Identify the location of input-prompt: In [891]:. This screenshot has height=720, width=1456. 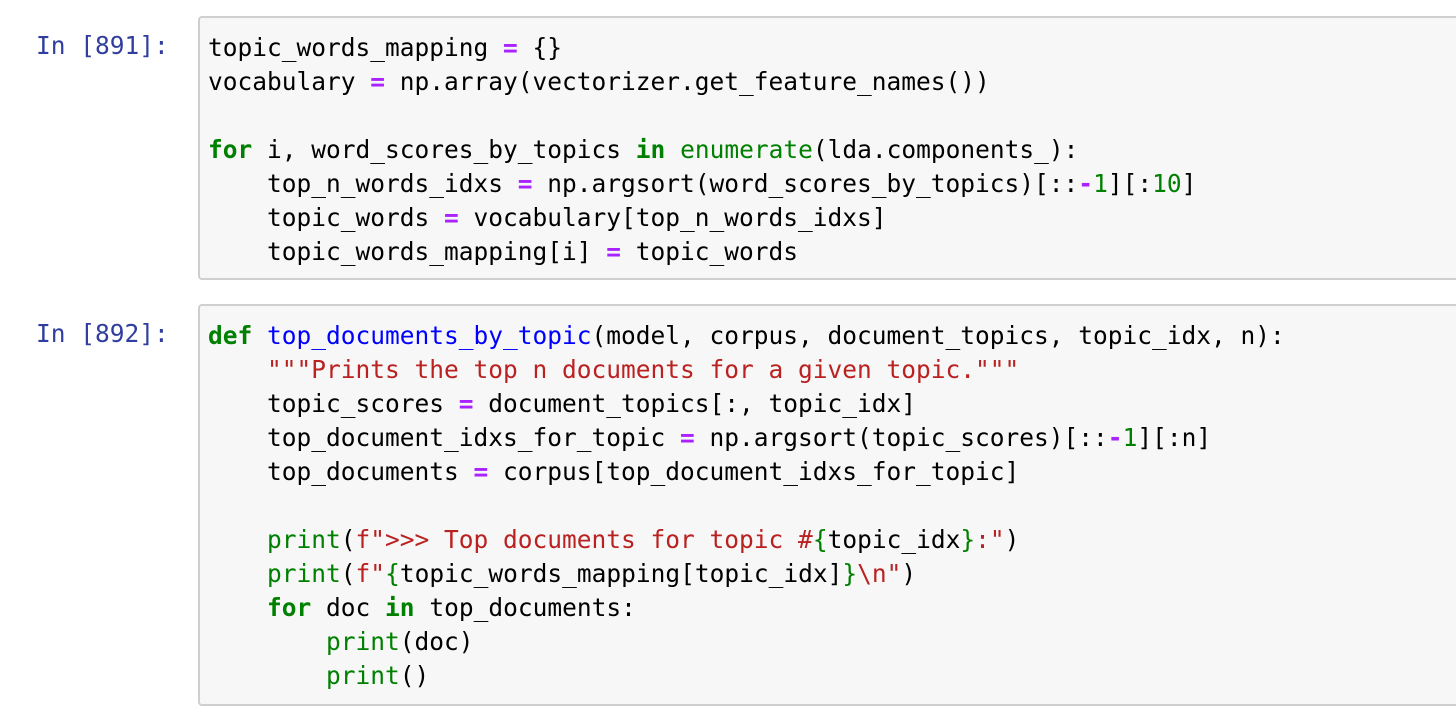
(102, 45).